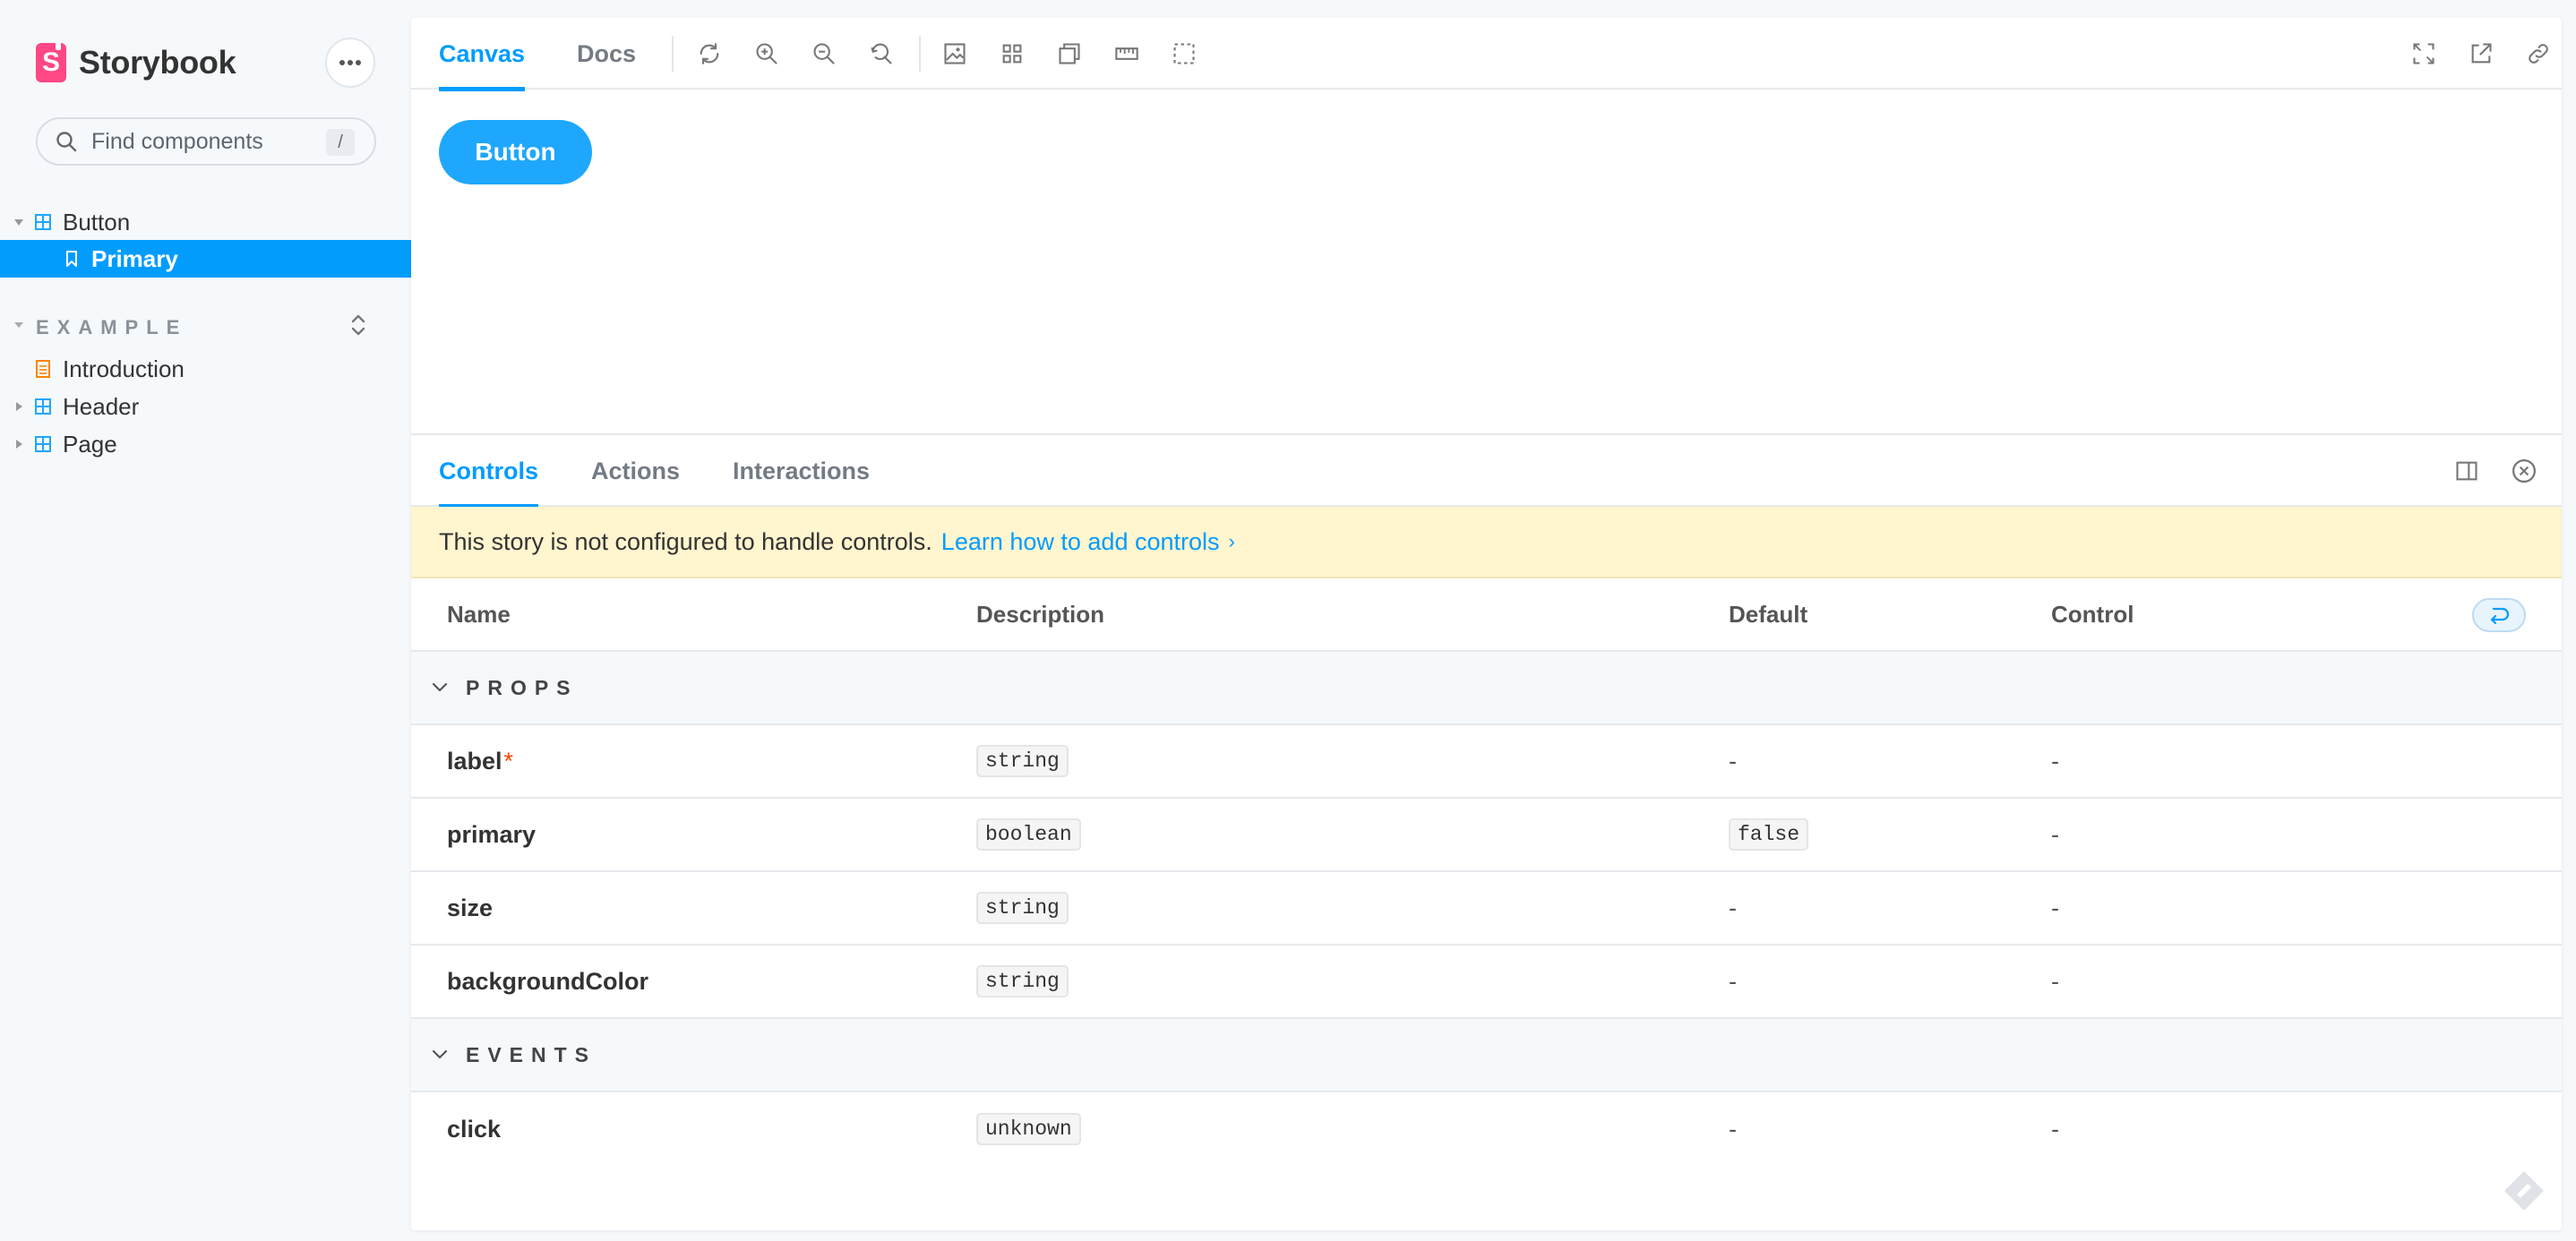 The image size is (2576, 1241). I want to click on menu-button, so click(350, 63).